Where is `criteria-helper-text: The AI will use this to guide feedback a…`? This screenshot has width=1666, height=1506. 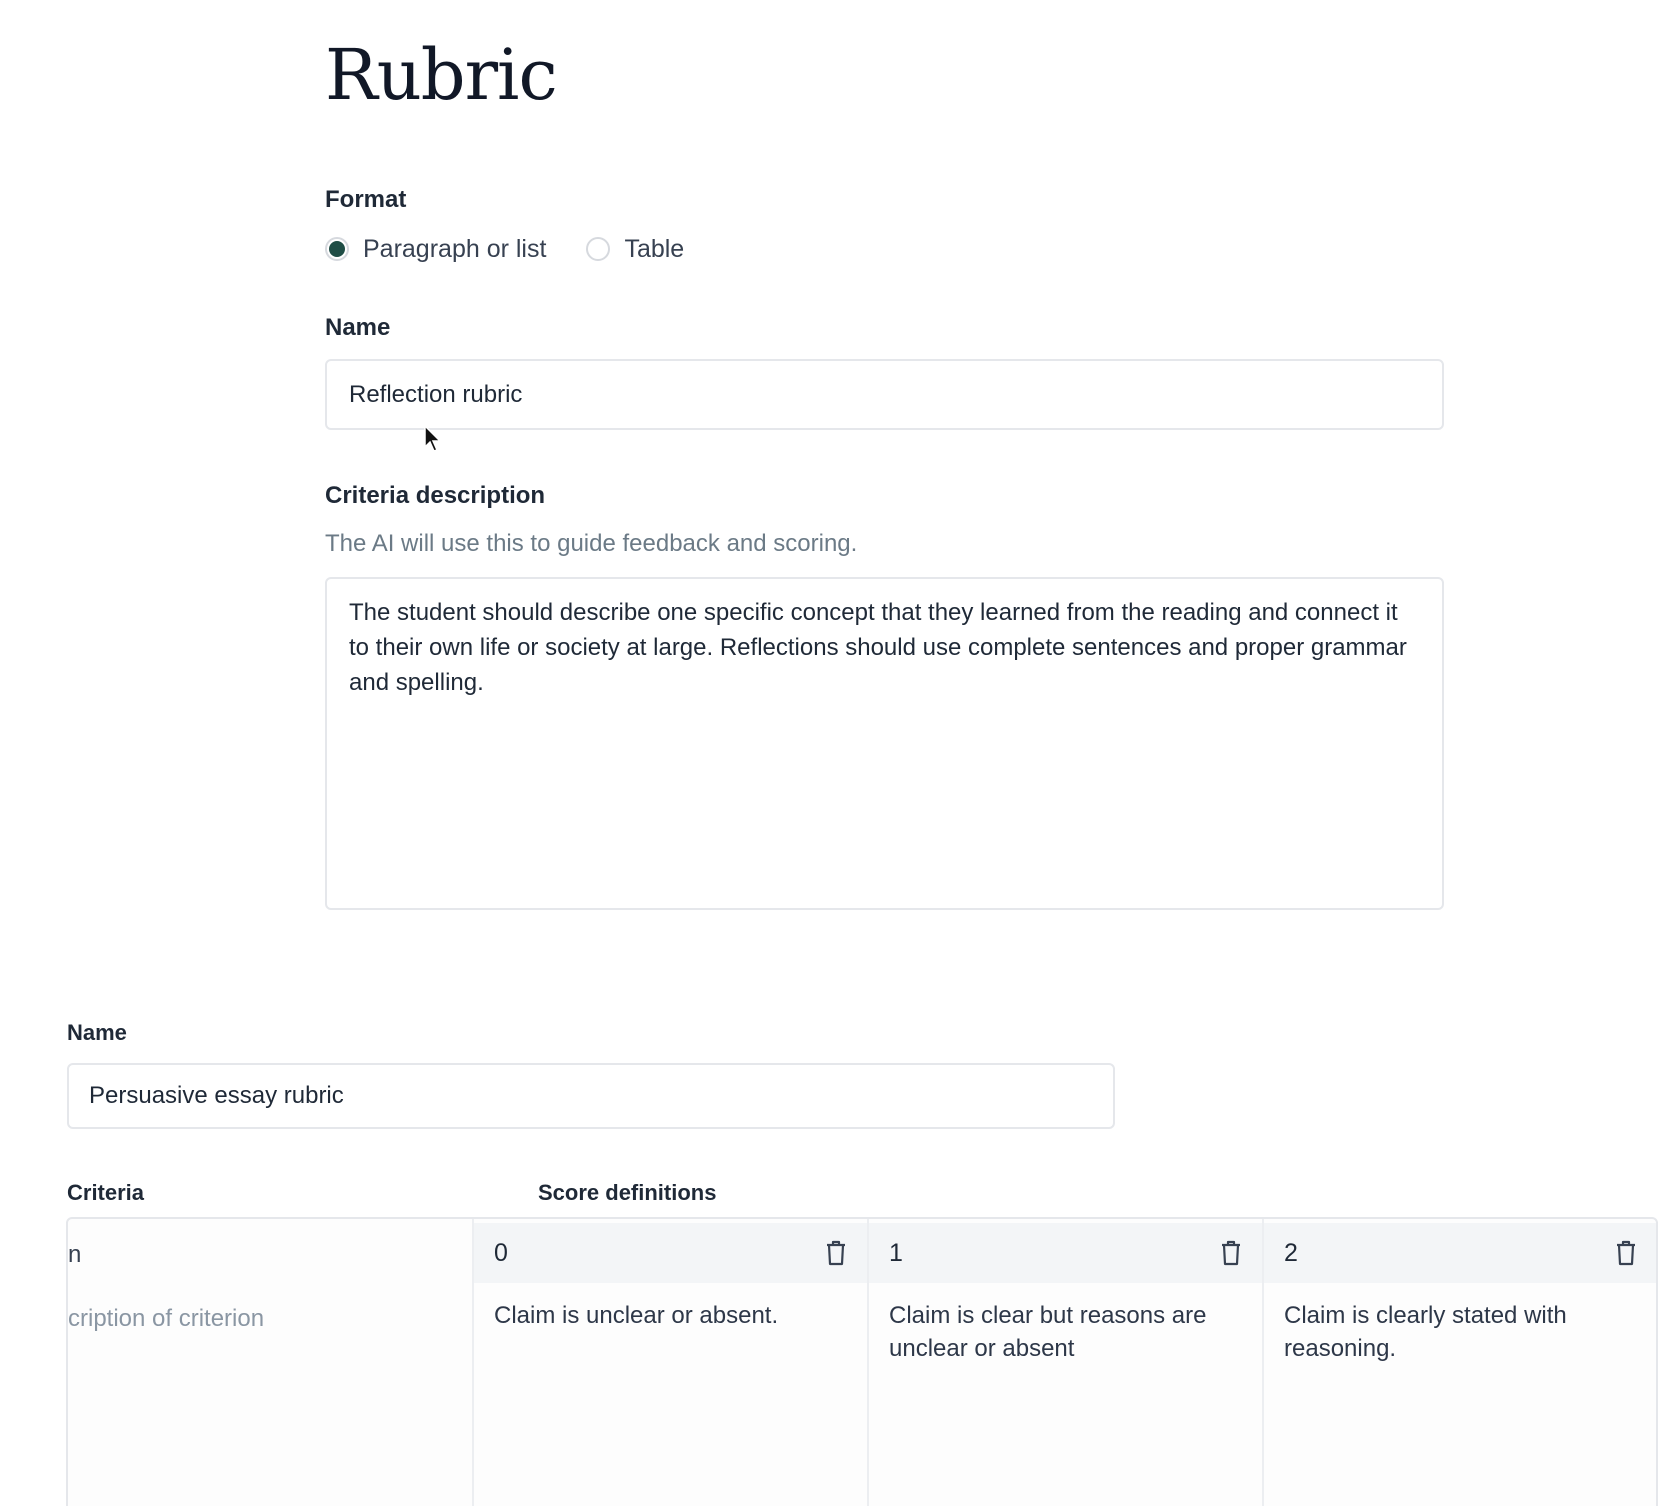
criteria-helper-text: The AI will use this to guide feedback a… is located at coordinates (591, 543).